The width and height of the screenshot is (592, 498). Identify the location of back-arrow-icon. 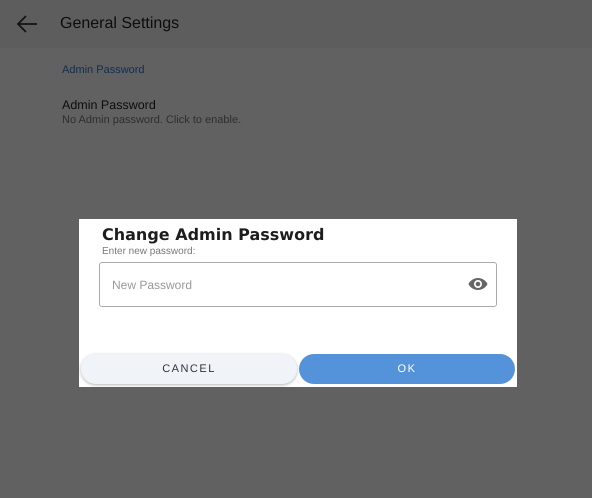
(27, 24).